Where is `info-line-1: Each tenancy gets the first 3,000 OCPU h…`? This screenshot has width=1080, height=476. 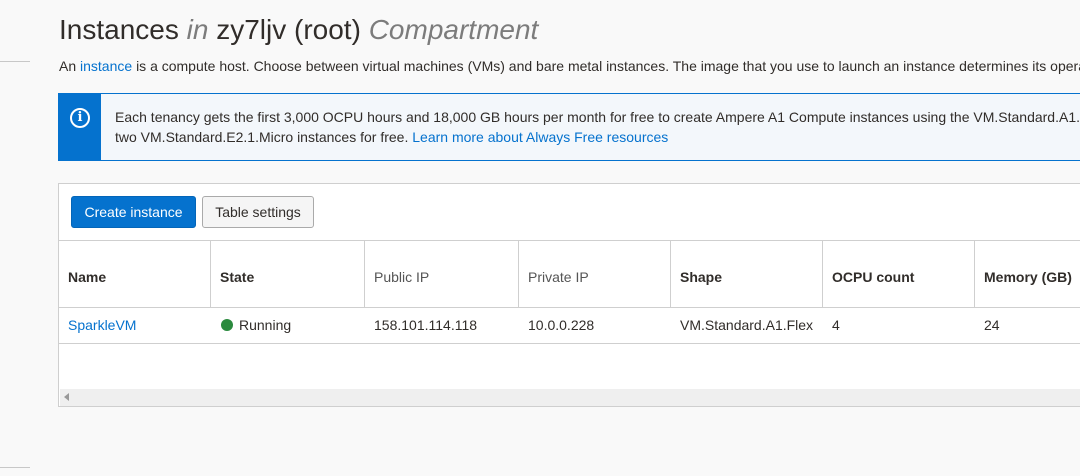
info-line-1: Each tenancy gets the first 3,000 OCPU h… is located at coordinates (597, 117).